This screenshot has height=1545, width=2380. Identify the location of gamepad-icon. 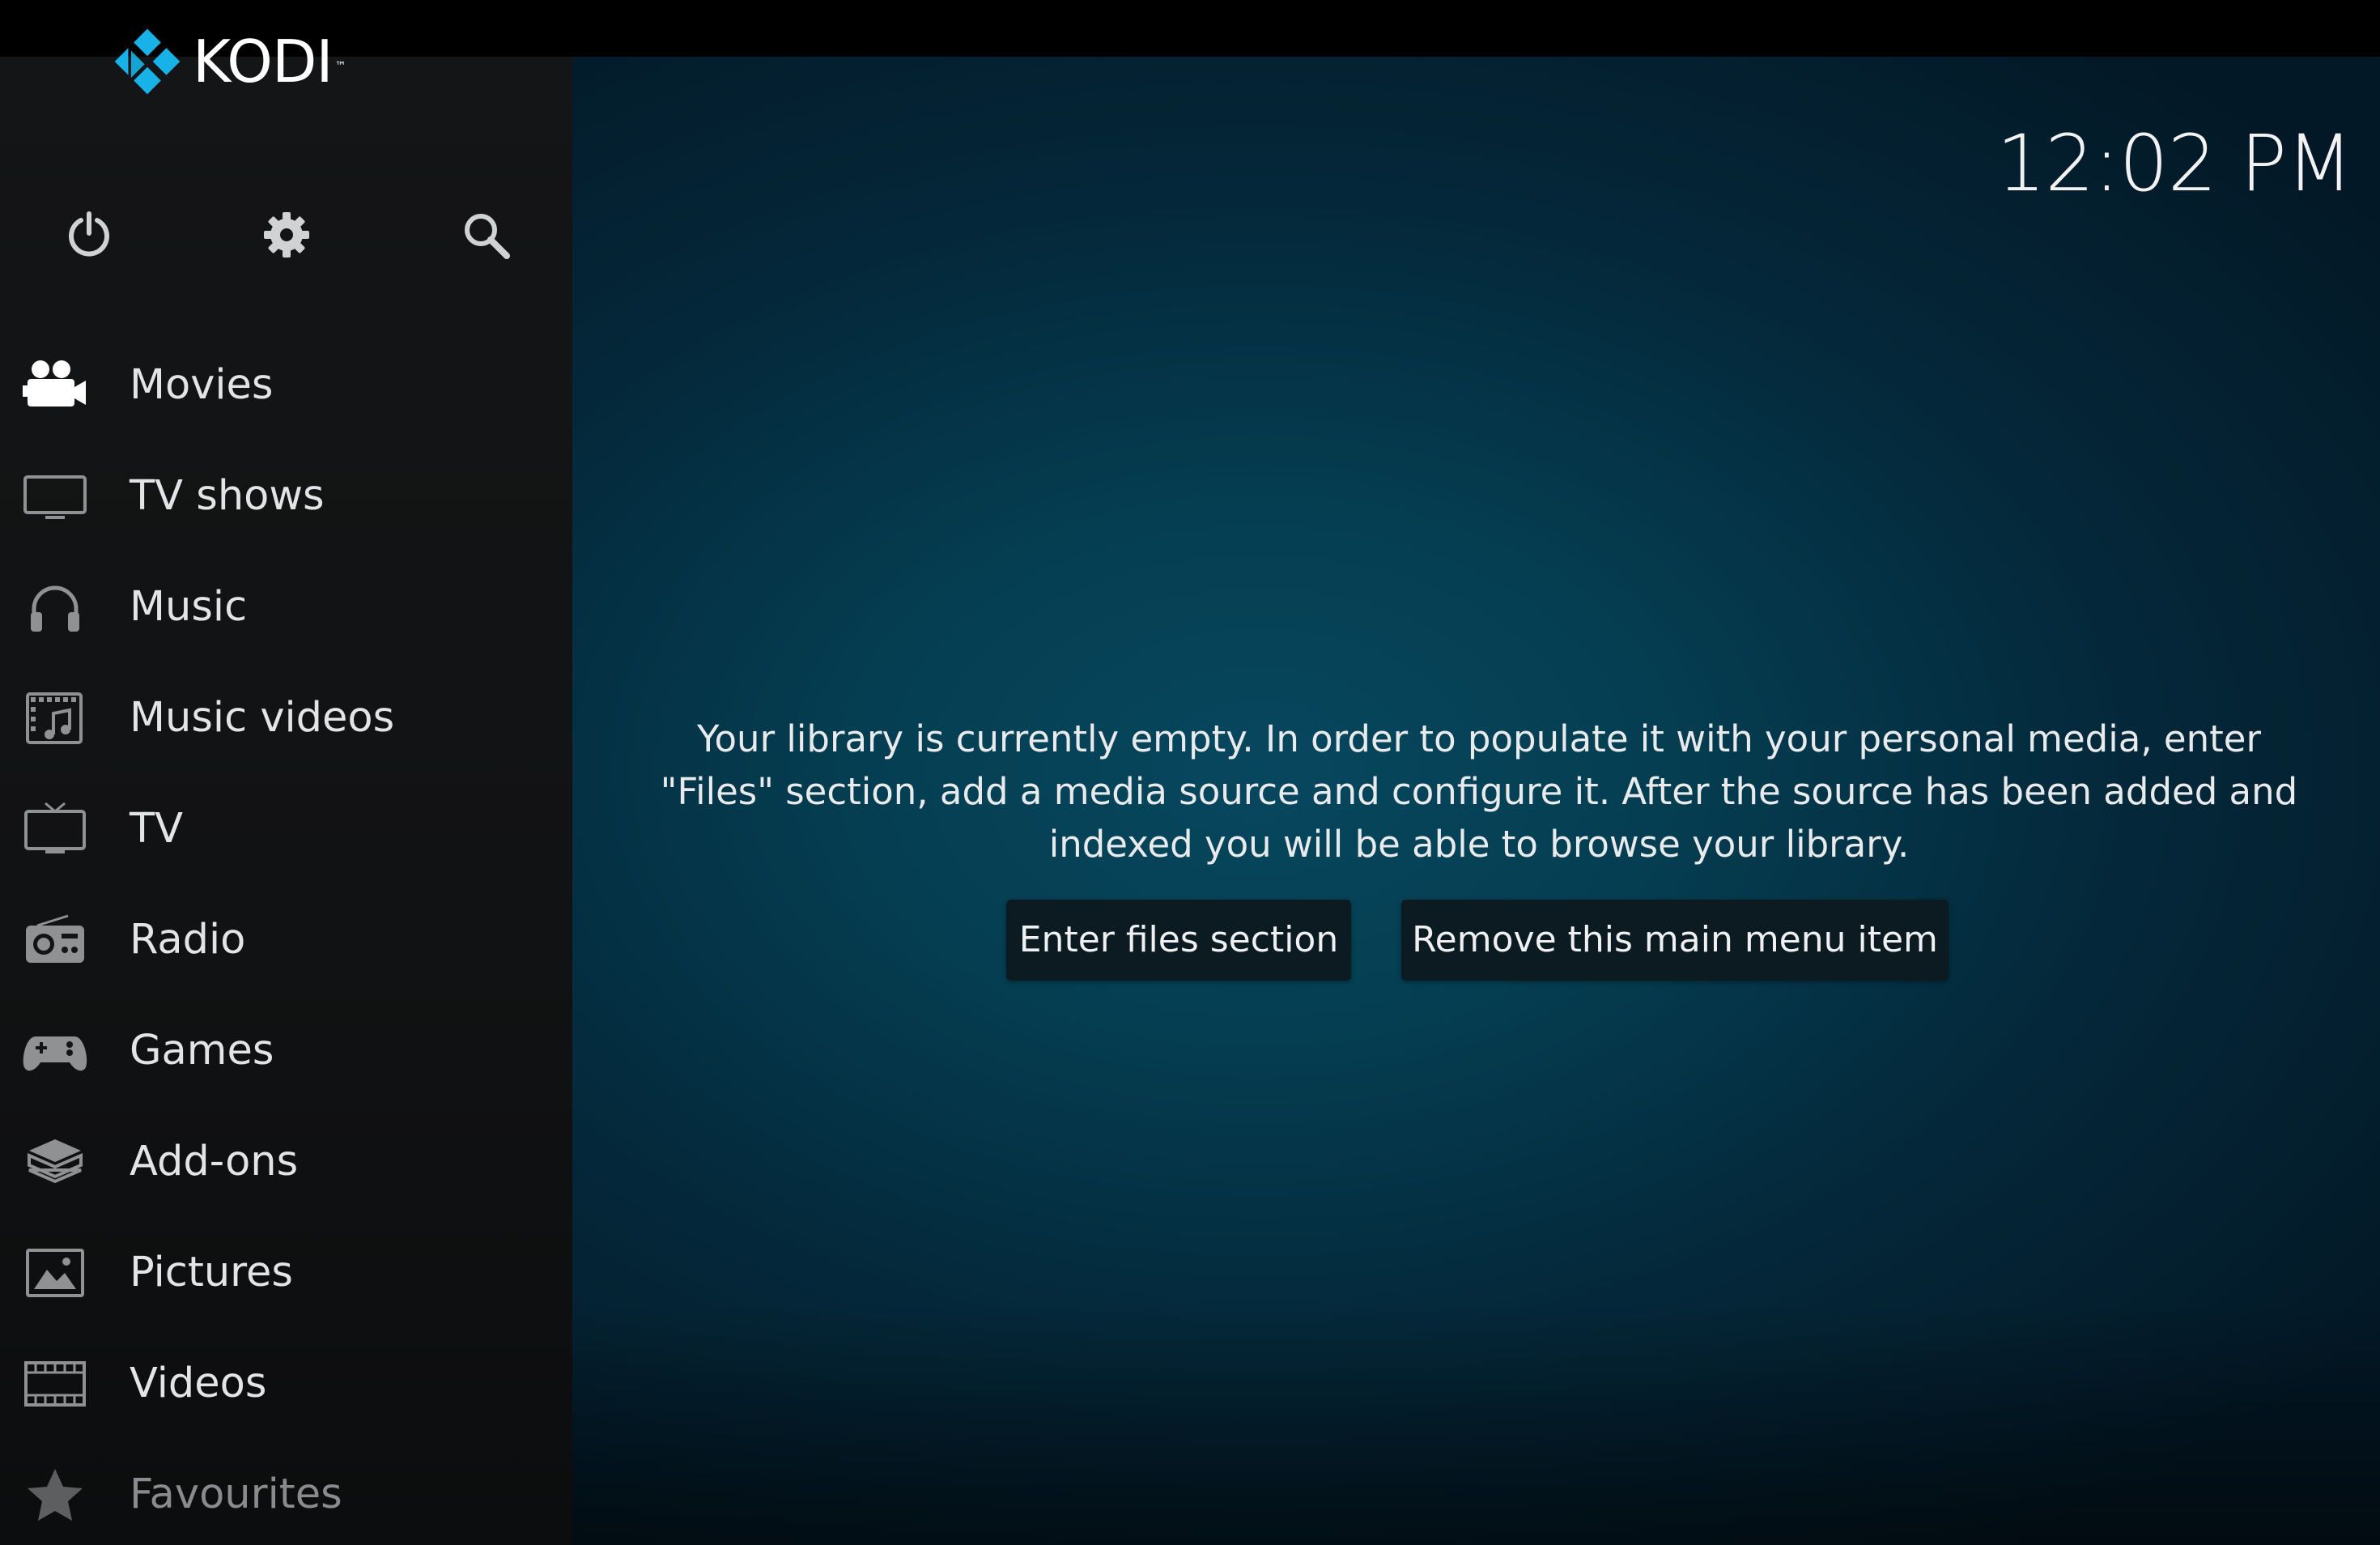
(55, 1051).